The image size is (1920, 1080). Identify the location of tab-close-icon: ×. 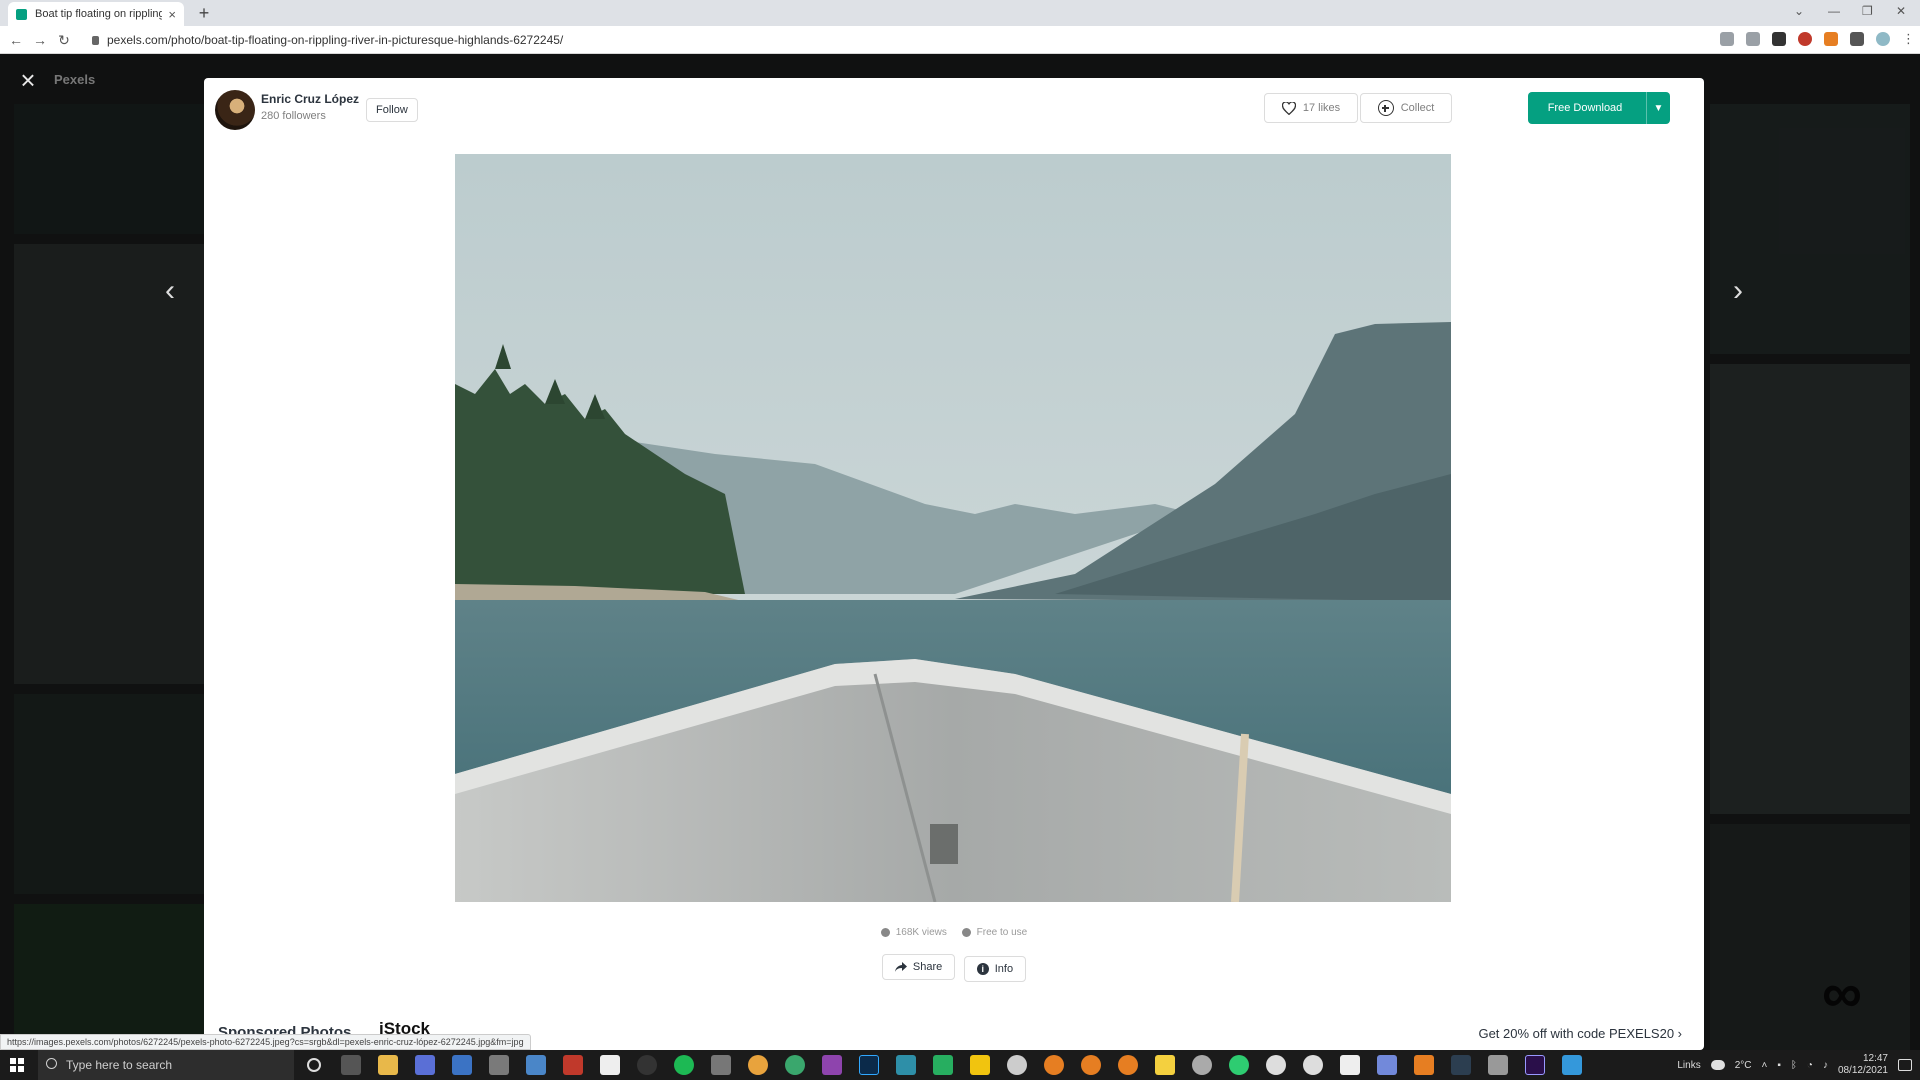
(172, 14).